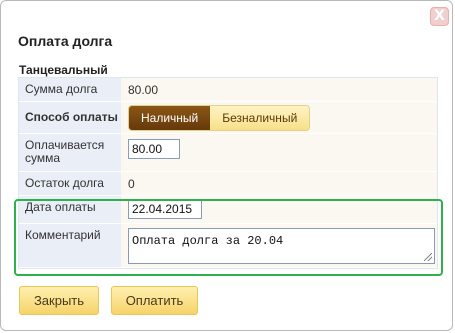  What do you see at coordinates (65, 41) in the screenshot?
I see `dialog-title: Оплата долга` at bounding box center [65, 41].